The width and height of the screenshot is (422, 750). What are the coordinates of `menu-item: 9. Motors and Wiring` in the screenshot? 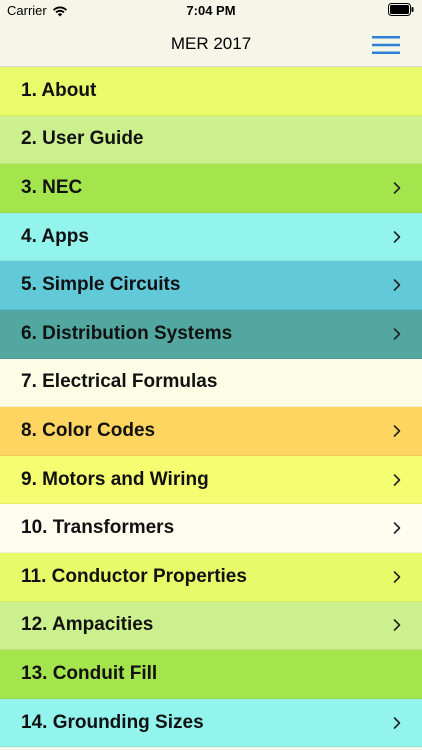 It's located at (211, 480).